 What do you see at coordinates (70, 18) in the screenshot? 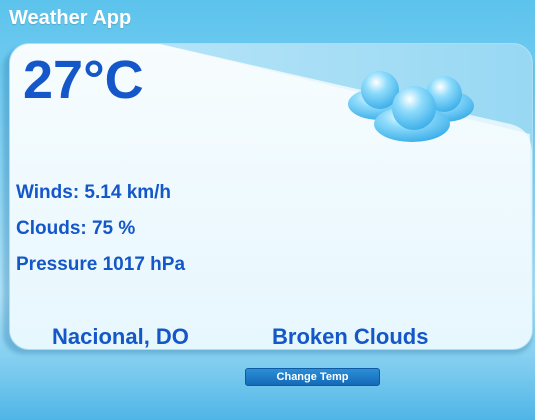
I see `app-title: Weather App` at bounding box center [70, 18].